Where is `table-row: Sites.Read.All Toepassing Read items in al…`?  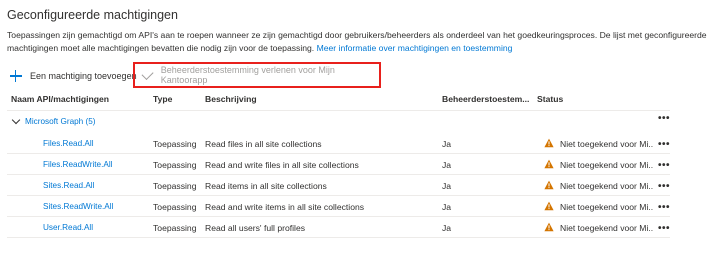
table-row: Sites.Read.All Toepassing Read items in al… is located at coordinates (338, 185).